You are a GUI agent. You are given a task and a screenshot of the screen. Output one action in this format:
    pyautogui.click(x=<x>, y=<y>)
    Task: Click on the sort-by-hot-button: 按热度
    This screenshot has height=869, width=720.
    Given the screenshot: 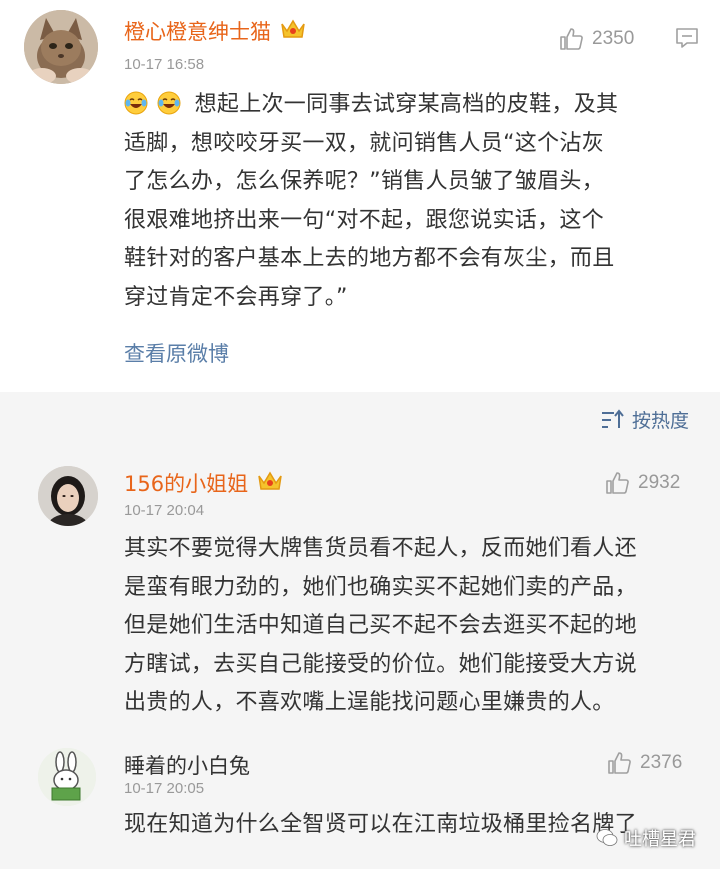 What is the action you would take?
    pyautogui.click(x=644, y=419)
    